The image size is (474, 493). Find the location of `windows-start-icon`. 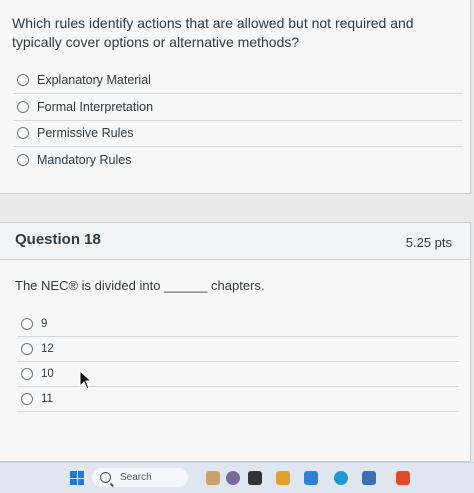

windows-start-icon is located at coordinates (77, 478).